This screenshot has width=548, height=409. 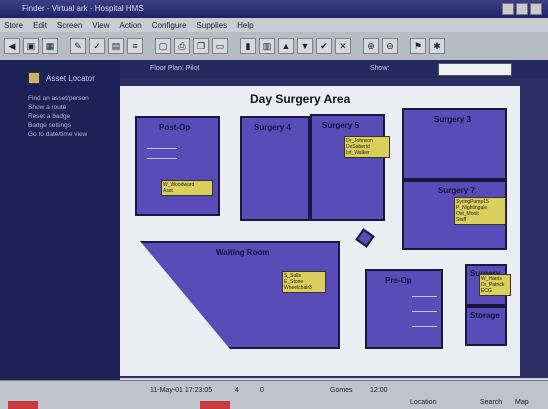 What do you see at coordinates (475, 69) in the screenshot?
I see `show-dropdown` at bounding box center [475, 69].